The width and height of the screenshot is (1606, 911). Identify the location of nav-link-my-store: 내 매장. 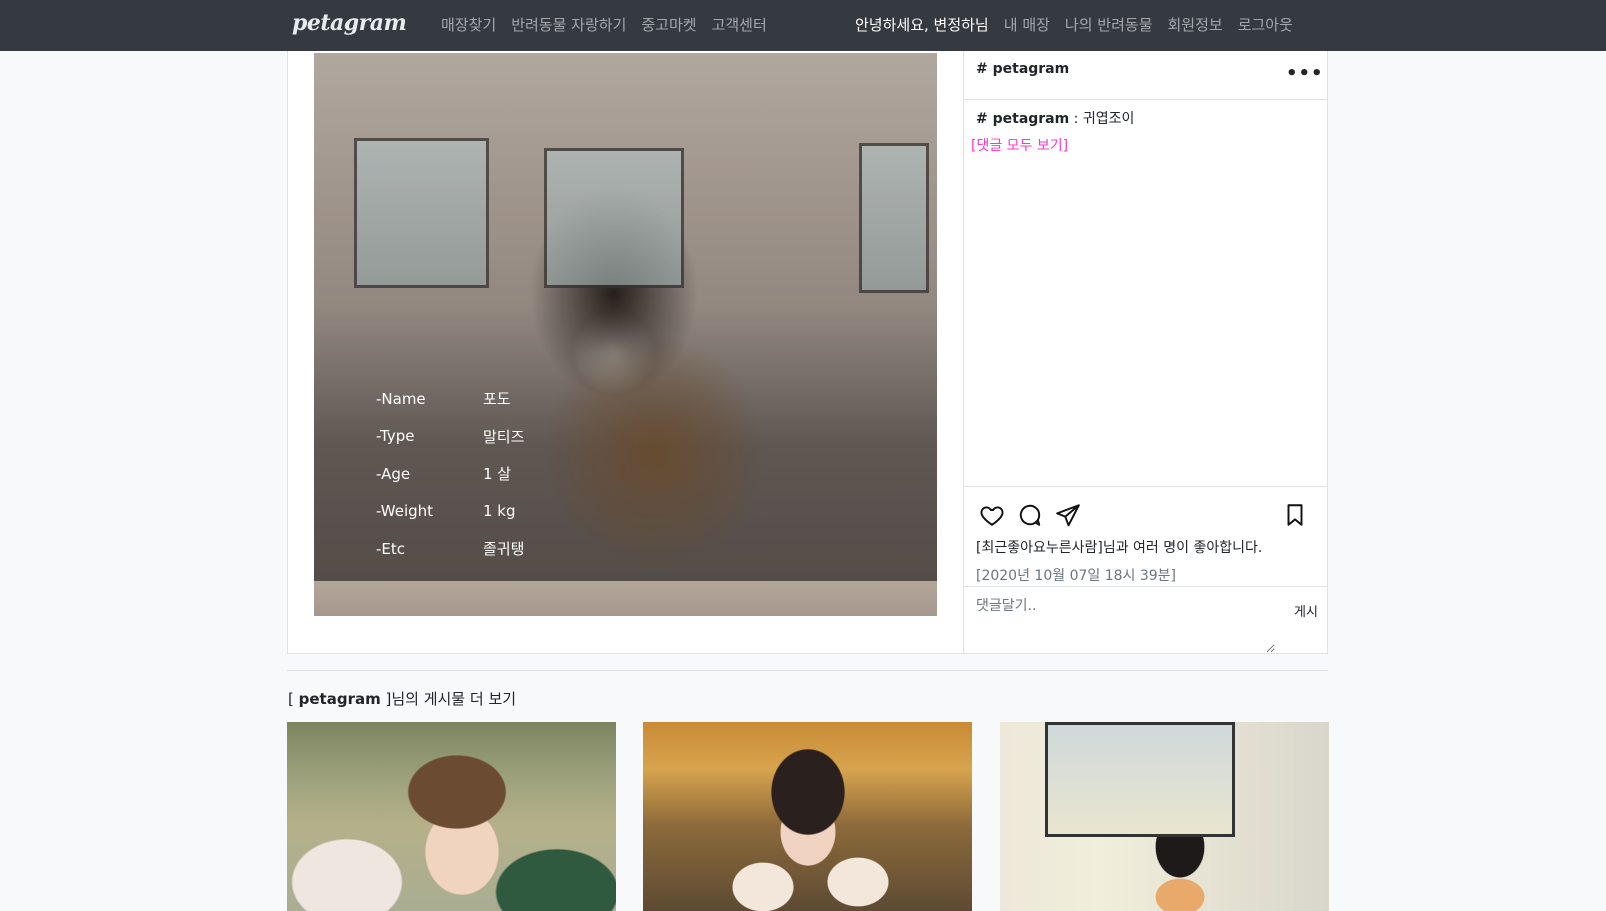
(1027, 24).